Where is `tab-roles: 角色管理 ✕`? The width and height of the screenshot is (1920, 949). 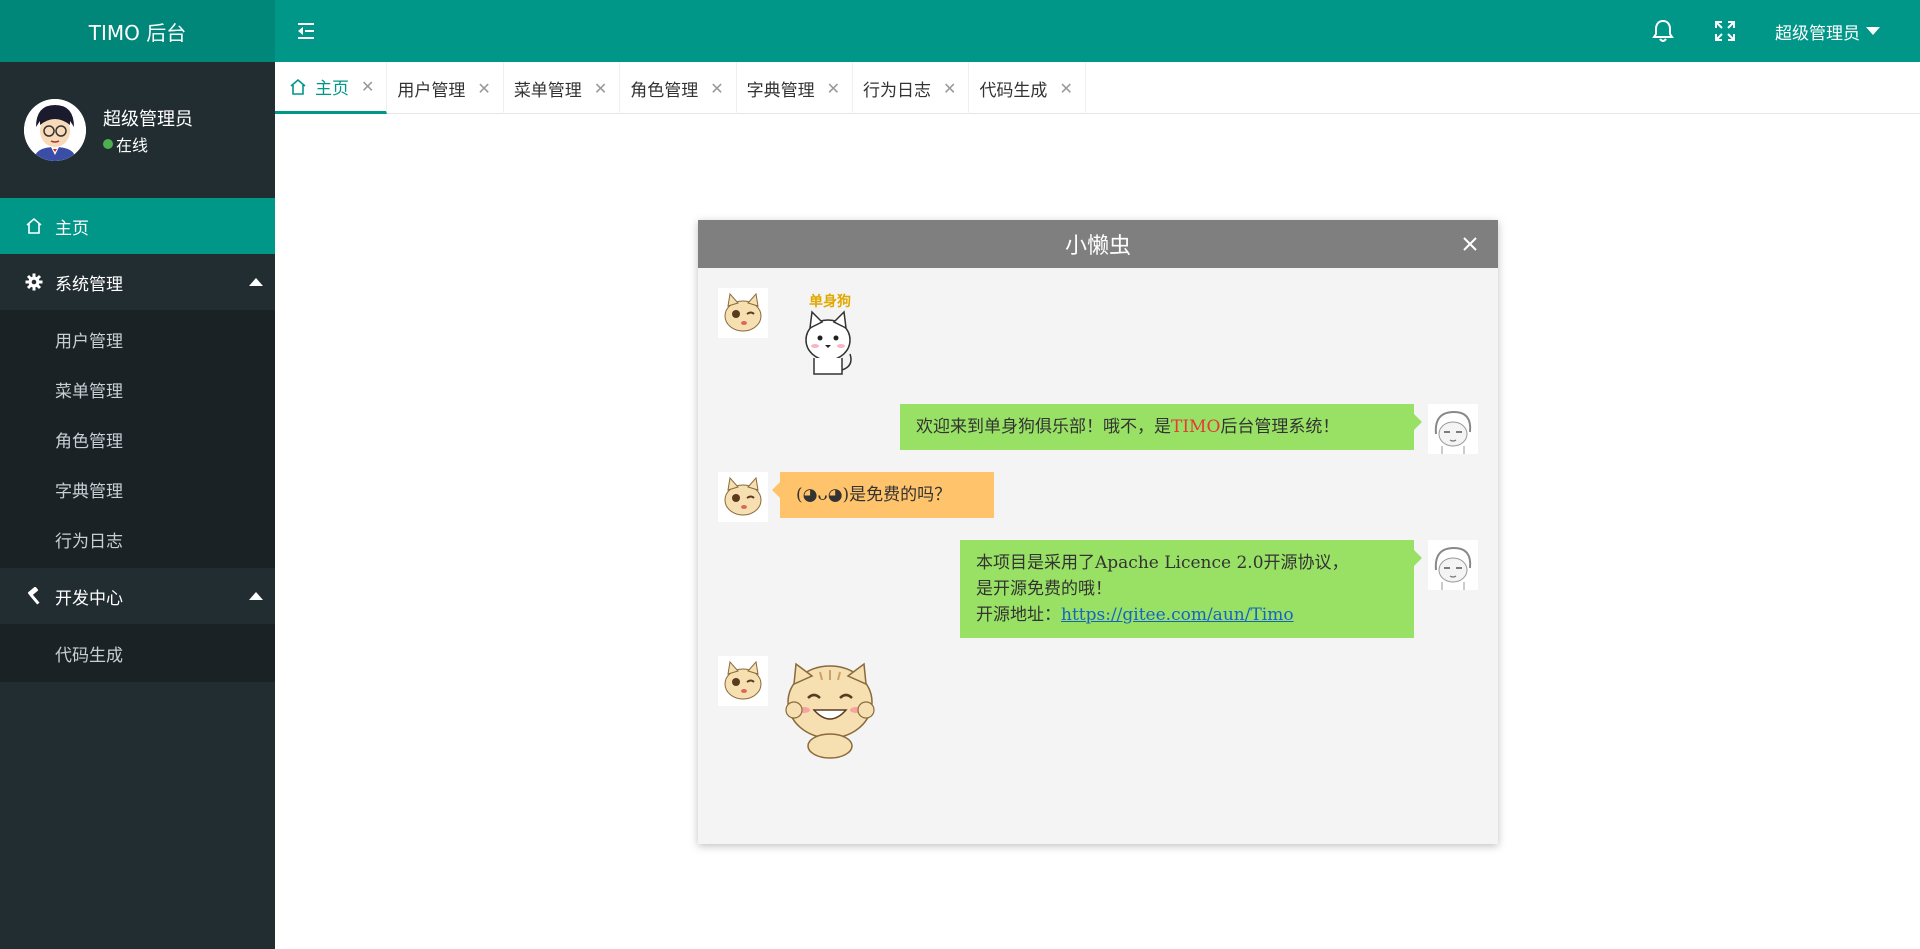 tab-roles: 角色管理 ✕ is located at coordinates (678, 88).